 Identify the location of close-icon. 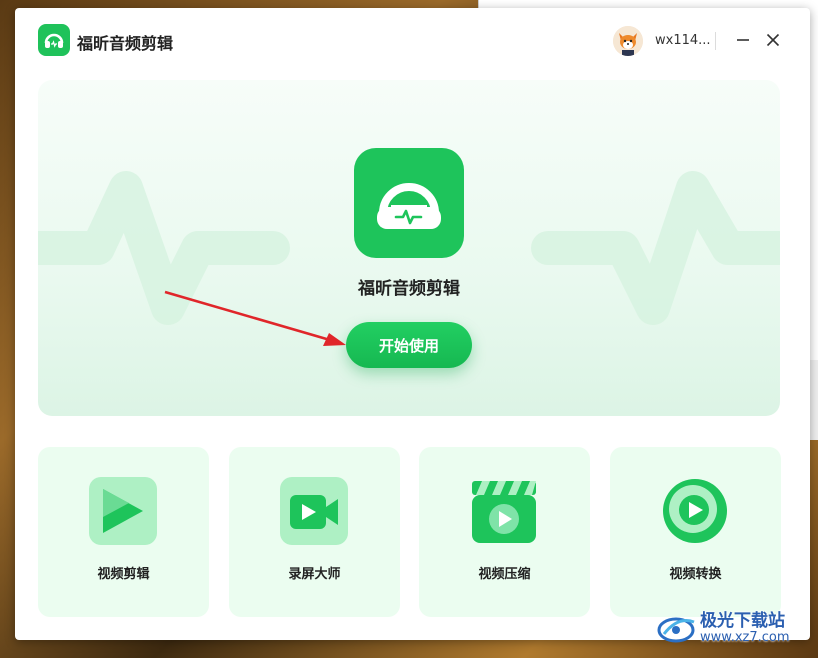
(773, 40).